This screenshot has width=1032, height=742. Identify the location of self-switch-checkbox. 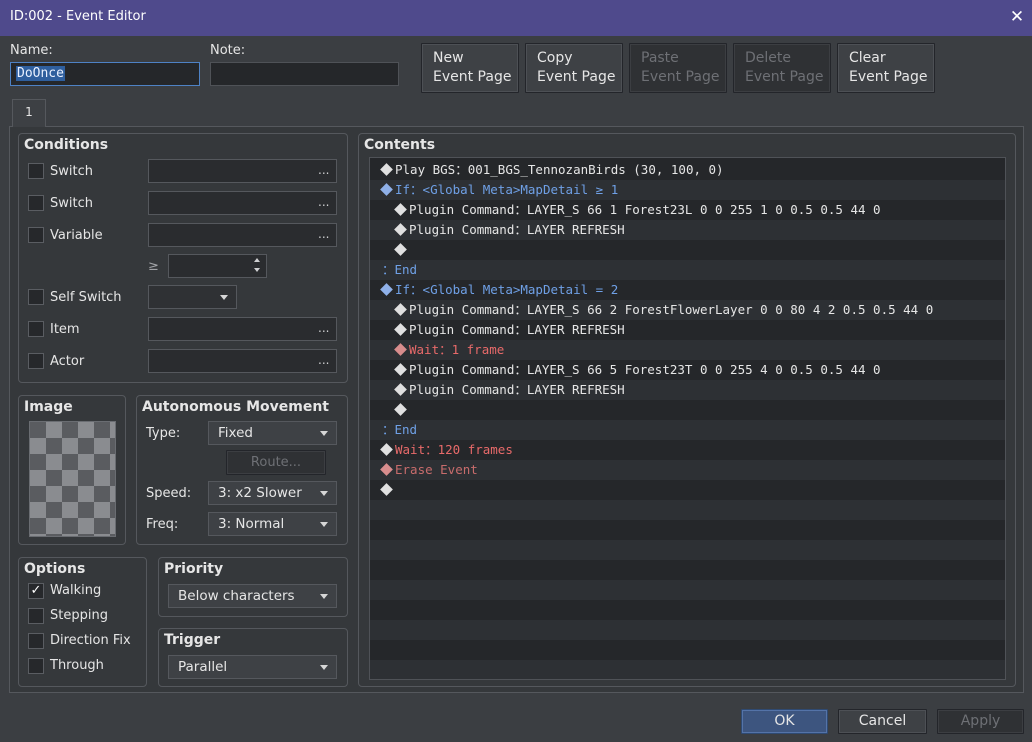
(36, 297).